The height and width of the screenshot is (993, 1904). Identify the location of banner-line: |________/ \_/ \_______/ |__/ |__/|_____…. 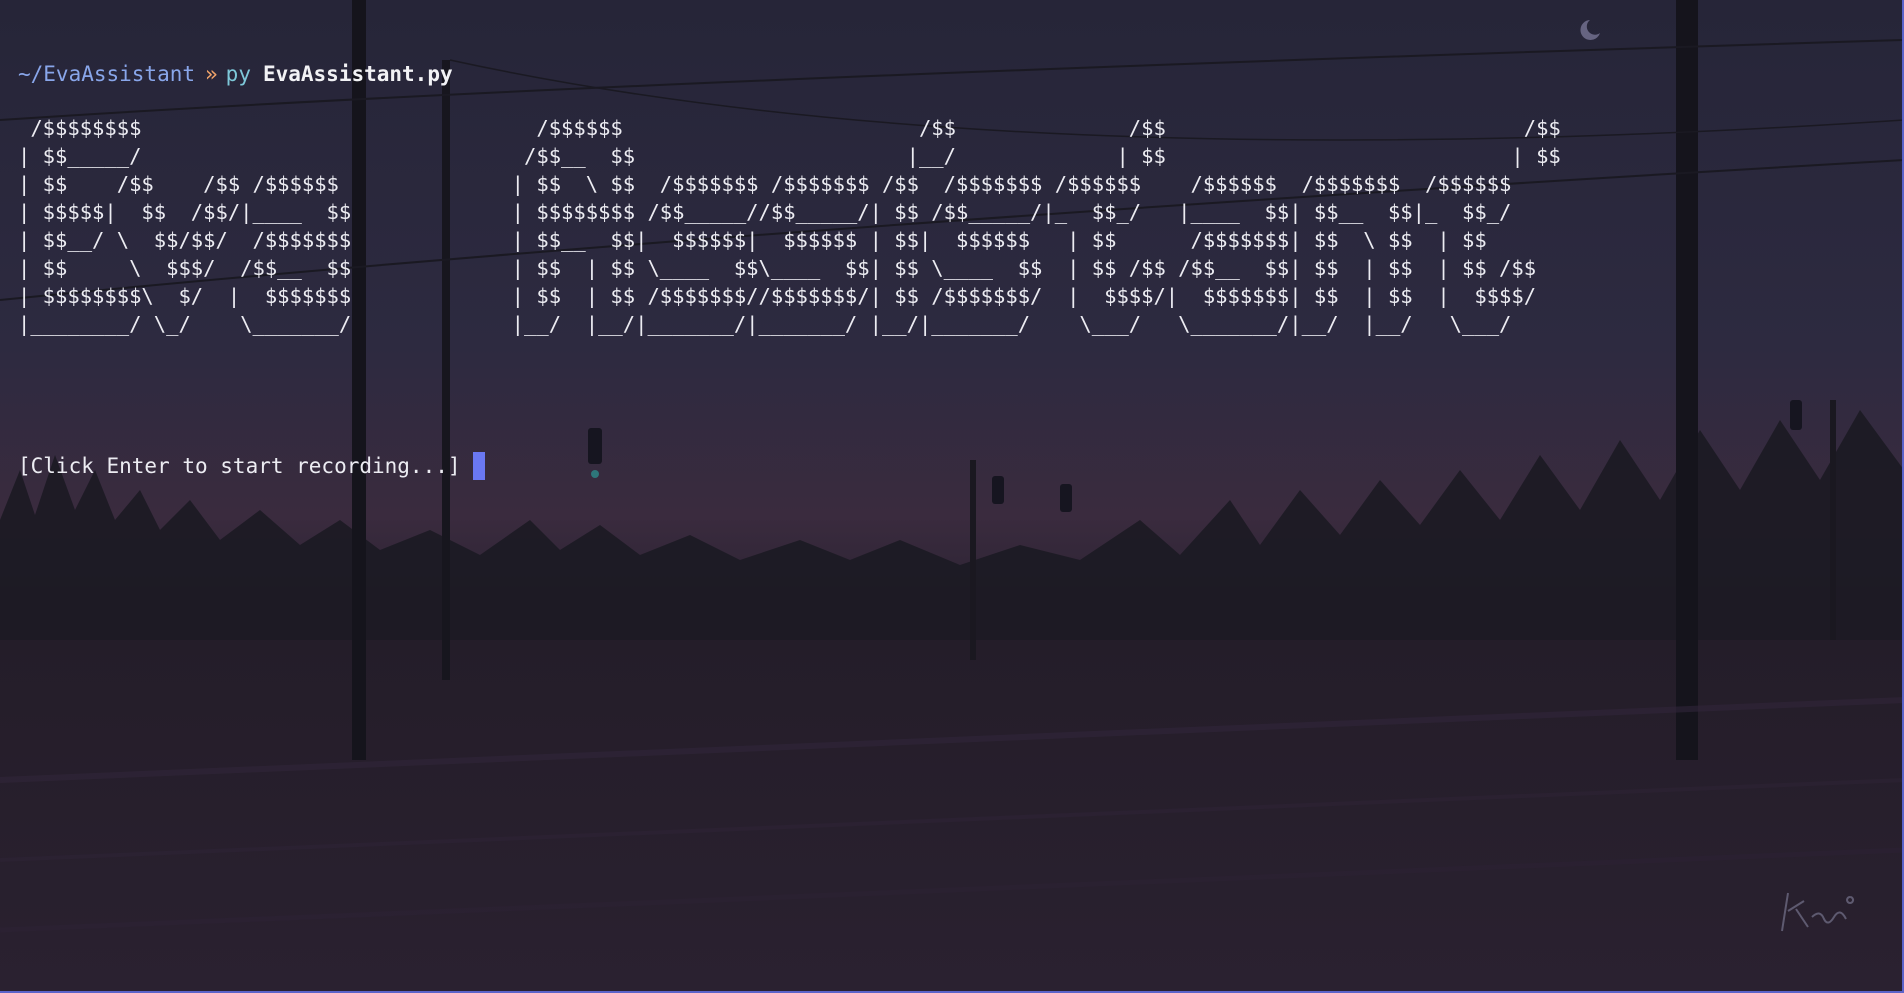
(765, 324).